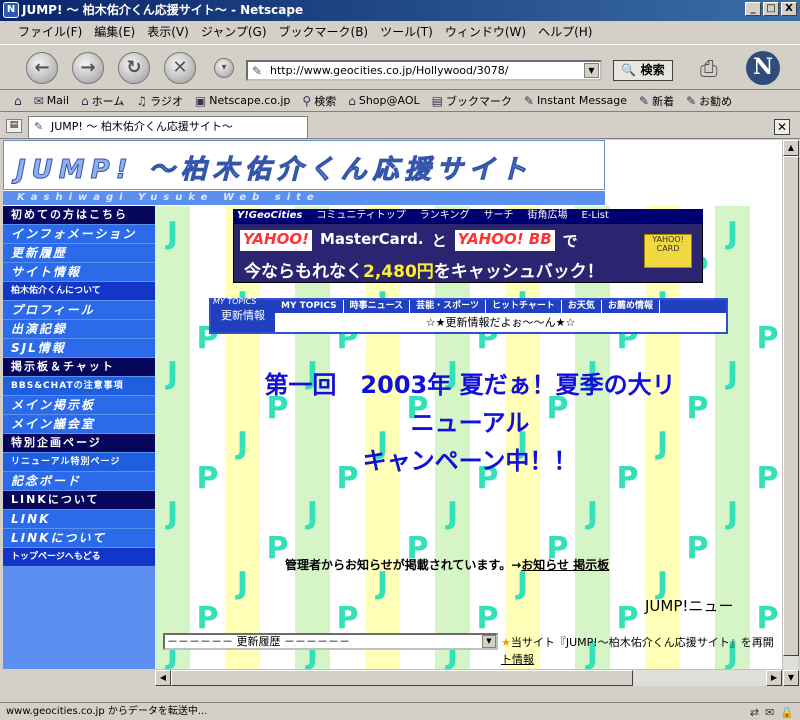 This screenshot has height=720, width=800. I want to click on menu-edit: 編集(E), so click(114, 31).